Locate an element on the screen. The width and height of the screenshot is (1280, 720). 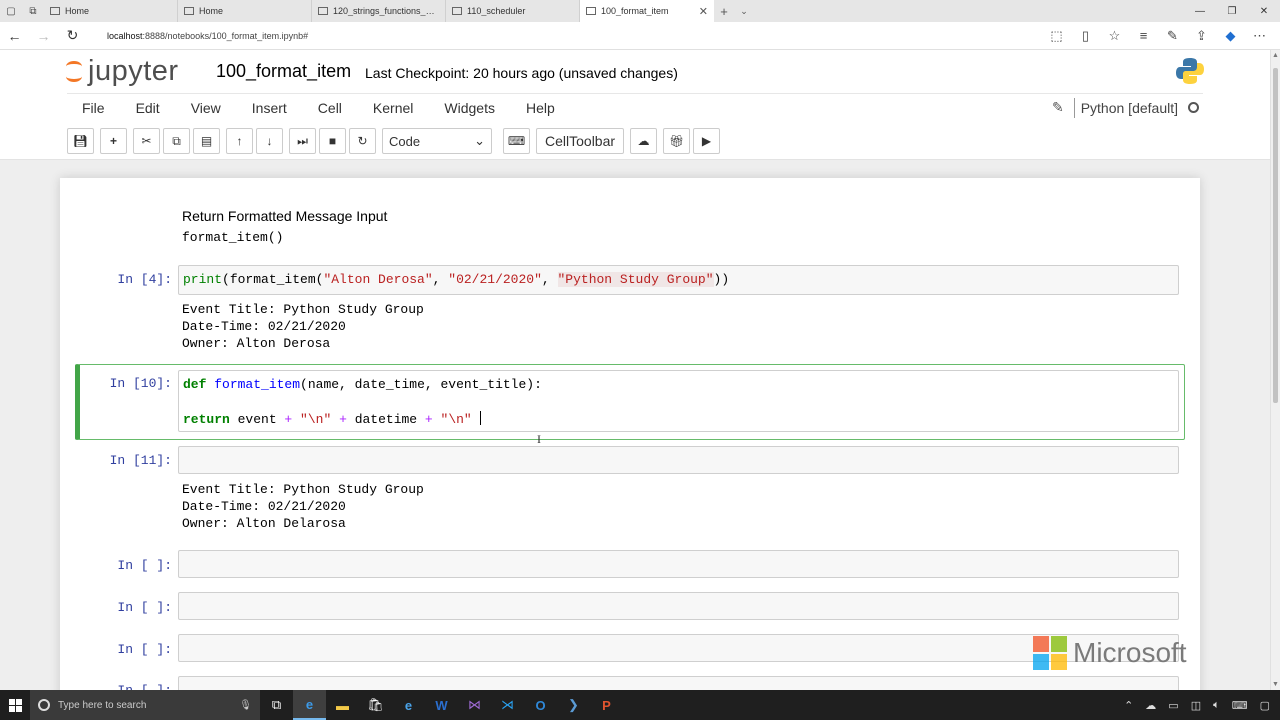
tab-label: Home is located at coordinates (211, 11).